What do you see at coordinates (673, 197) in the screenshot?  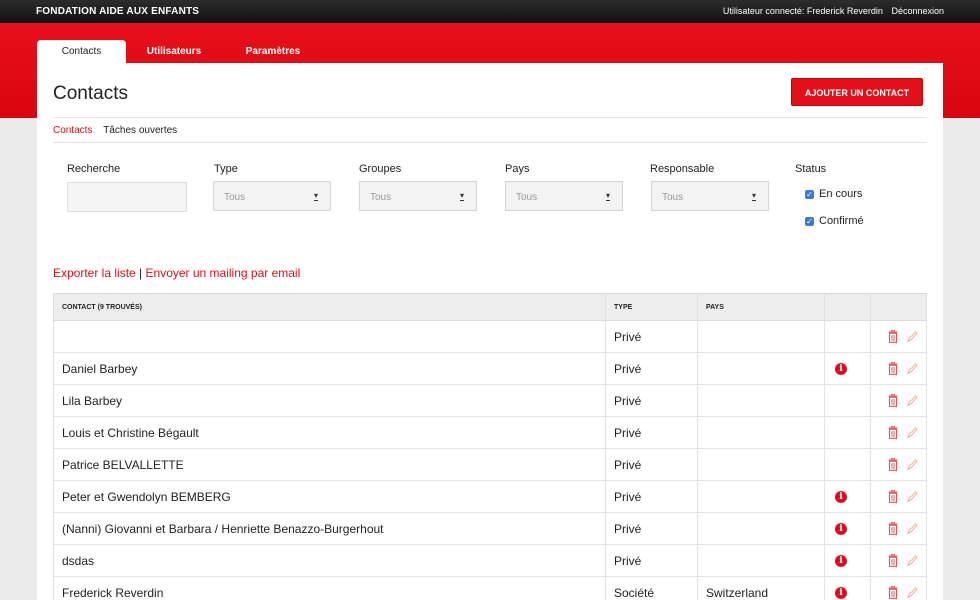 I see `owner-select-value: Tous` at bounding box center [673, 197].